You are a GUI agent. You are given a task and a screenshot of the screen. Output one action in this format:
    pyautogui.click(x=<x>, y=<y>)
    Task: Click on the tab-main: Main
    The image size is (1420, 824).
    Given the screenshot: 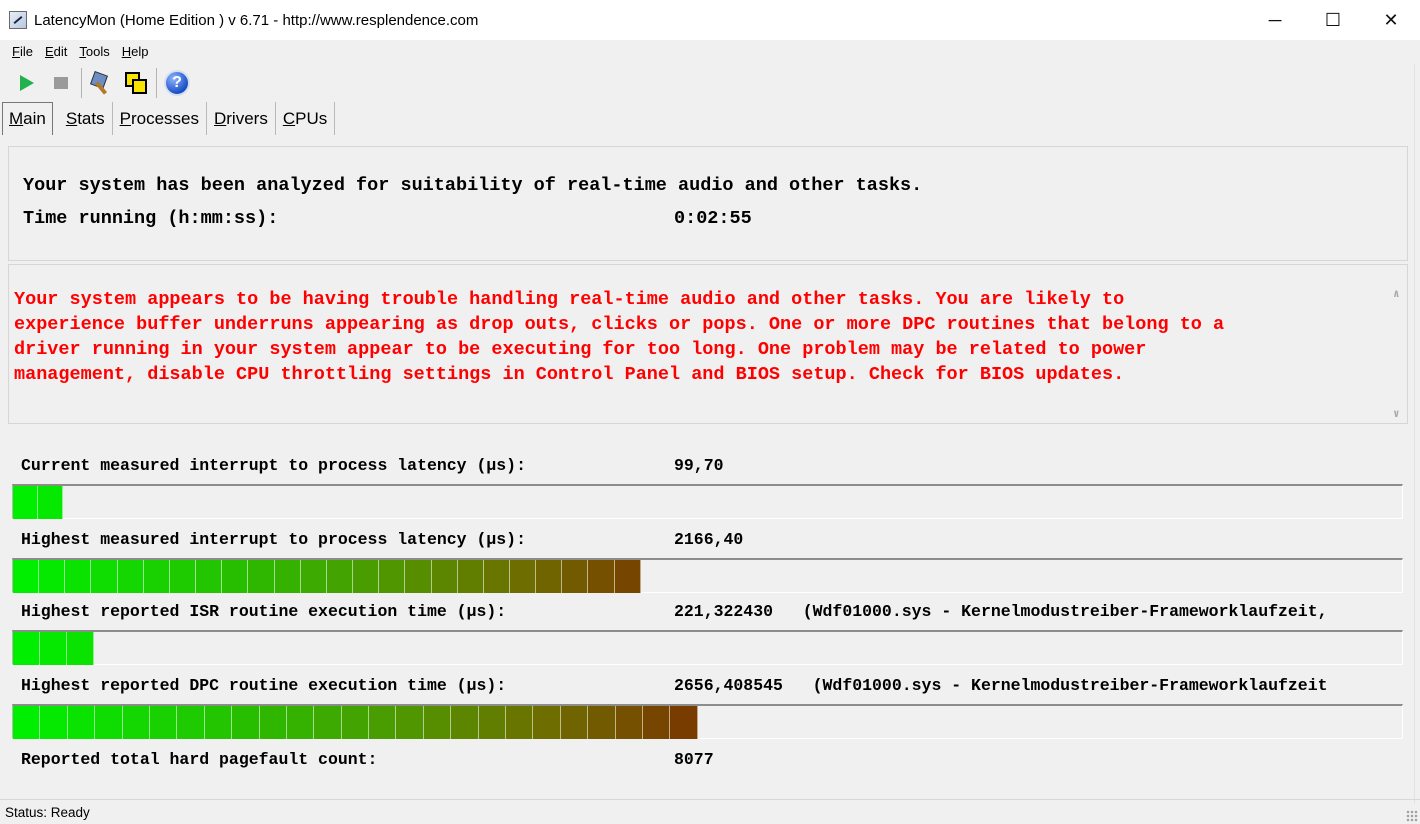 What is the action you would take?
    pyautogui.click(x=27, y=118)
    